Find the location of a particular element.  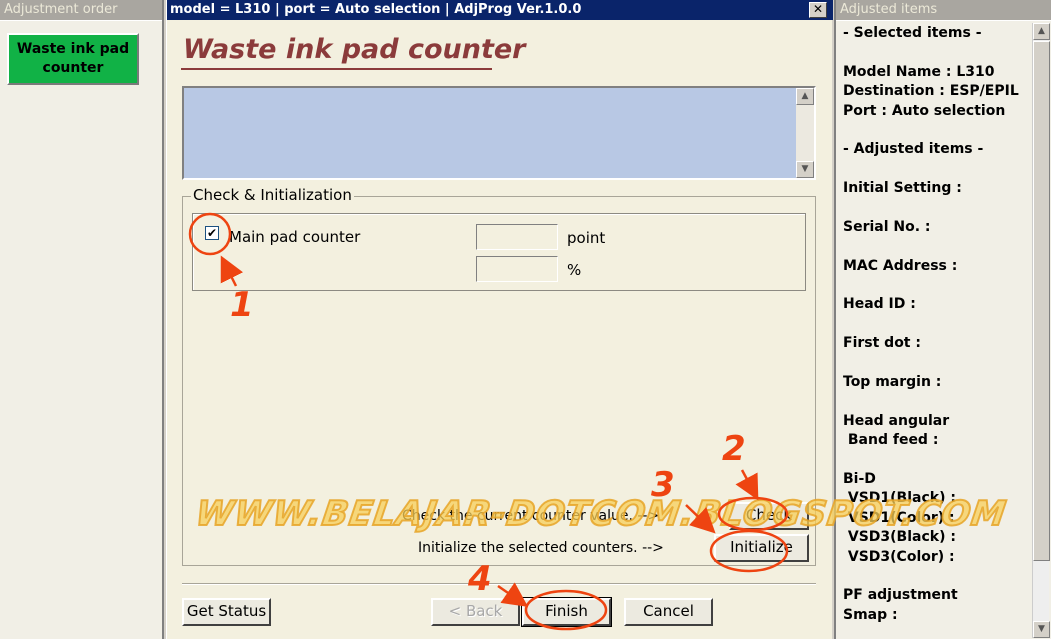

adjusted-items-scrollbar: ▲ ▼ is located at coordinates (1041, 330).